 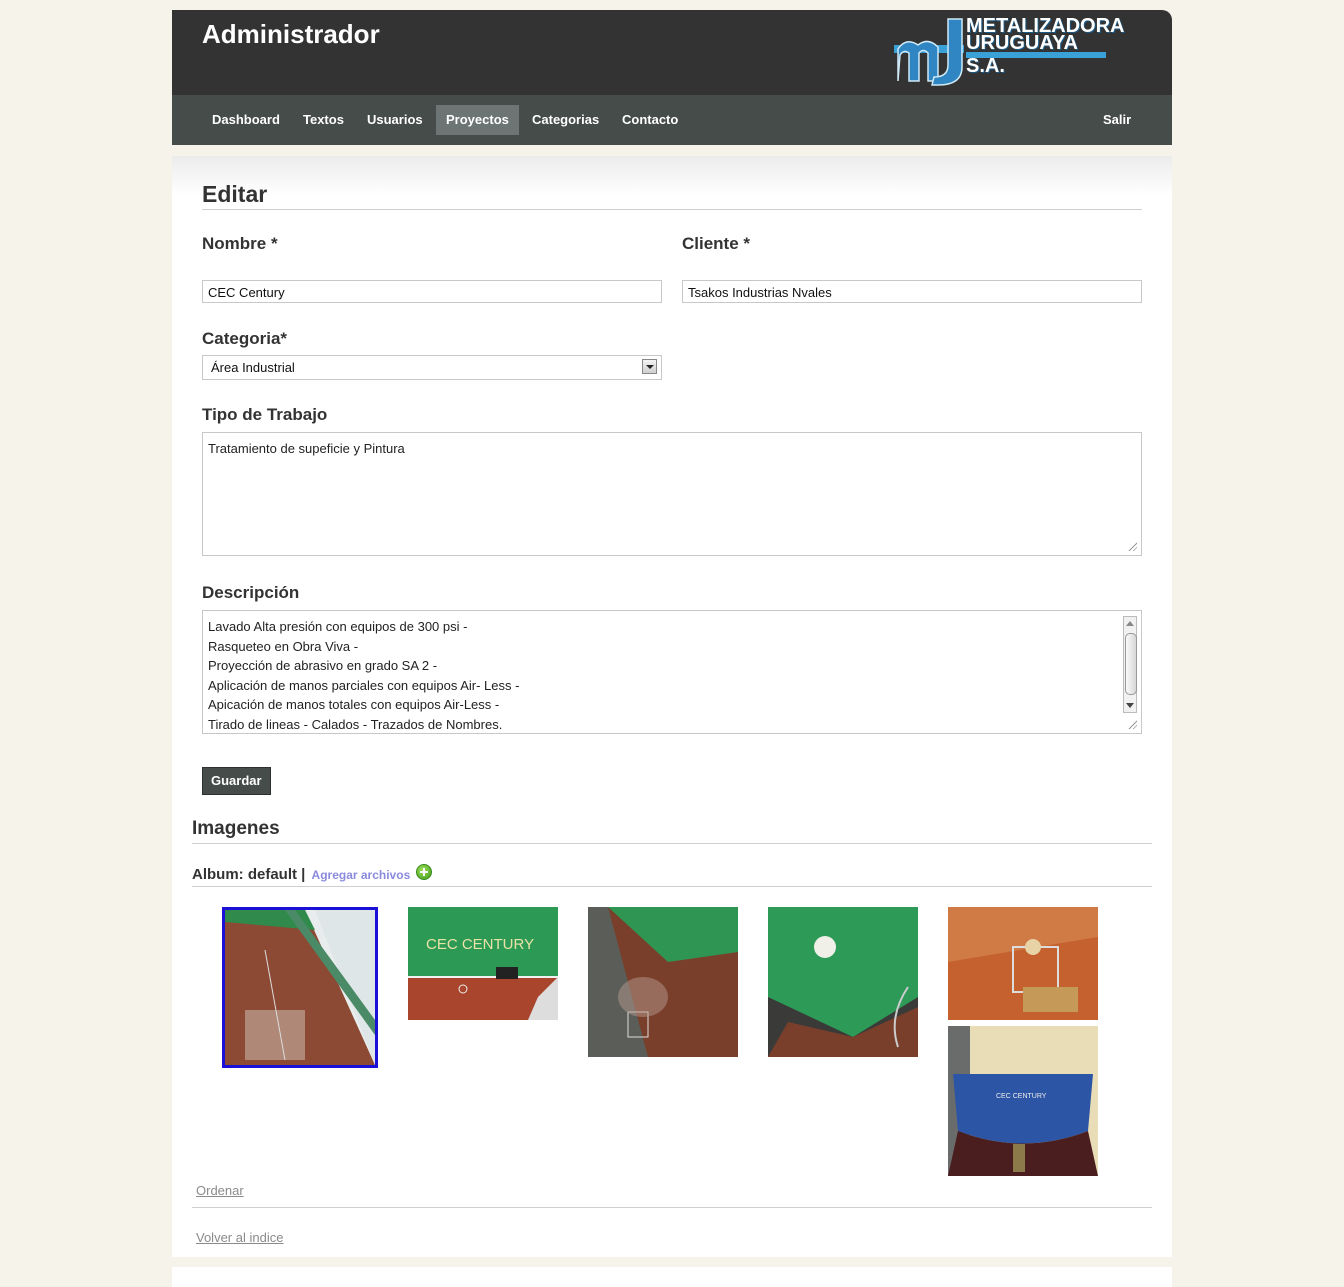 What do you see at coordinates (424, 872) in the screenshot?
I see `add-files-plus-icon` at bounding box center [424, 872].